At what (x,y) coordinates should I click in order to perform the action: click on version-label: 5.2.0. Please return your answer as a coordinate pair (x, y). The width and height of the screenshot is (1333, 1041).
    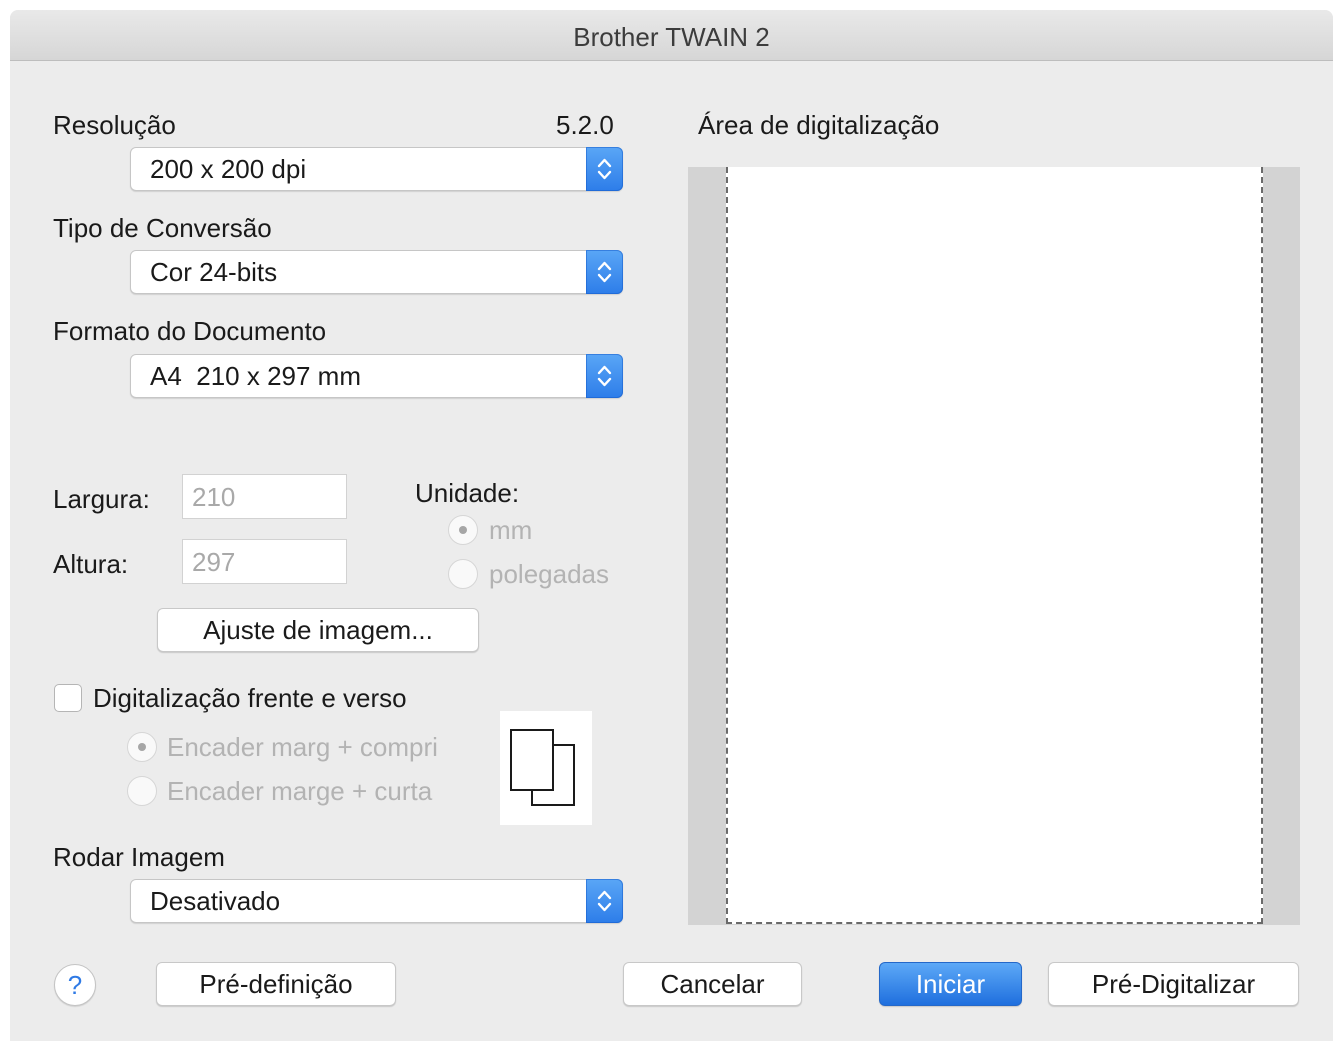
    Looking at the image, I should click on (585, 125).